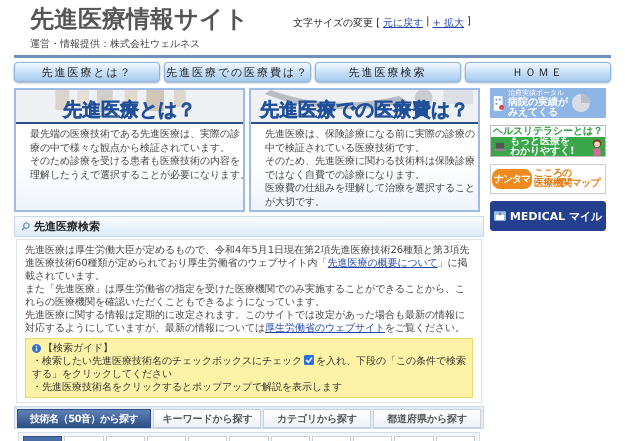 The image size is (625, 441). I want to click on panel-title: 先進医療とは？, so click(129, 111).